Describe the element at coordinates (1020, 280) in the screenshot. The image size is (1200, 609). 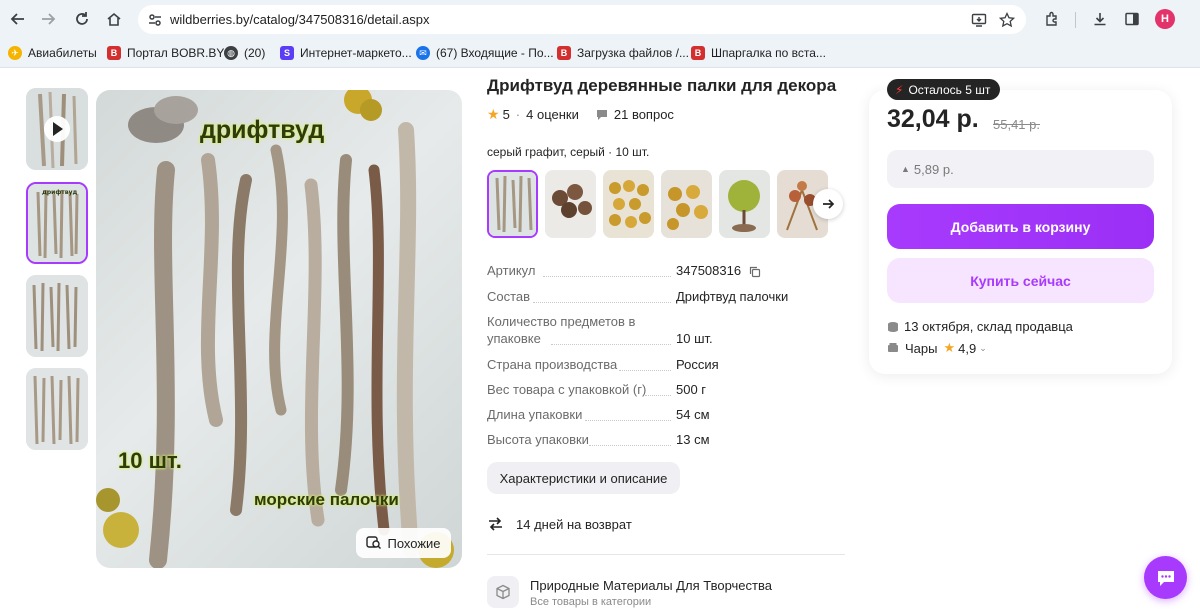
I see `buy-now-button: Купить сейчас` at that location.